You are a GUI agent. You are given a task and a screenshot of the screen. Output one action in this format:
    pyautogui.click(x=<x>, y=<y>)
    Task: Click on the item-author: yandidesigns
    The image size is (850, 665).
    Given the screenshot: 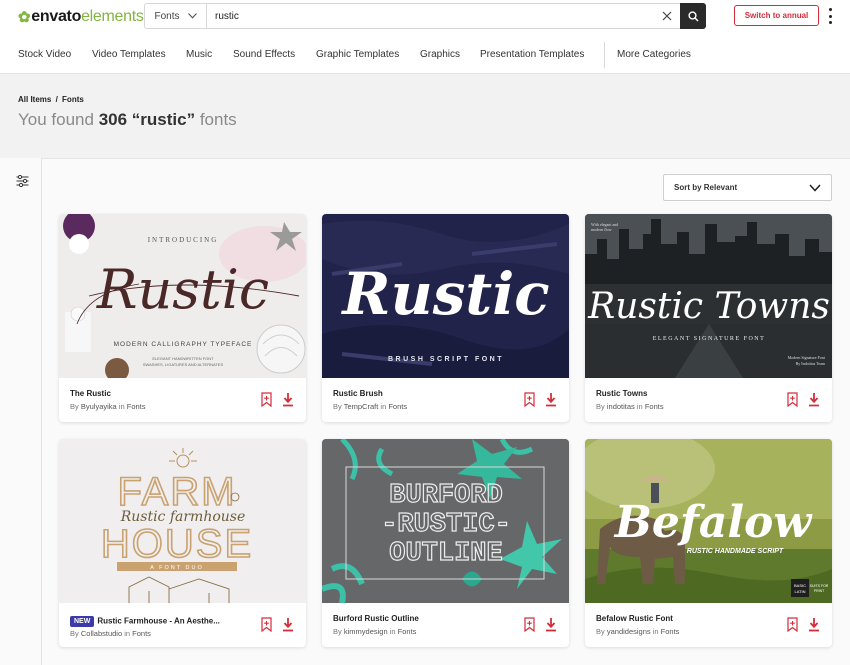 What is the action you would take?
    pyautogui.click(x=629, y=631)
    